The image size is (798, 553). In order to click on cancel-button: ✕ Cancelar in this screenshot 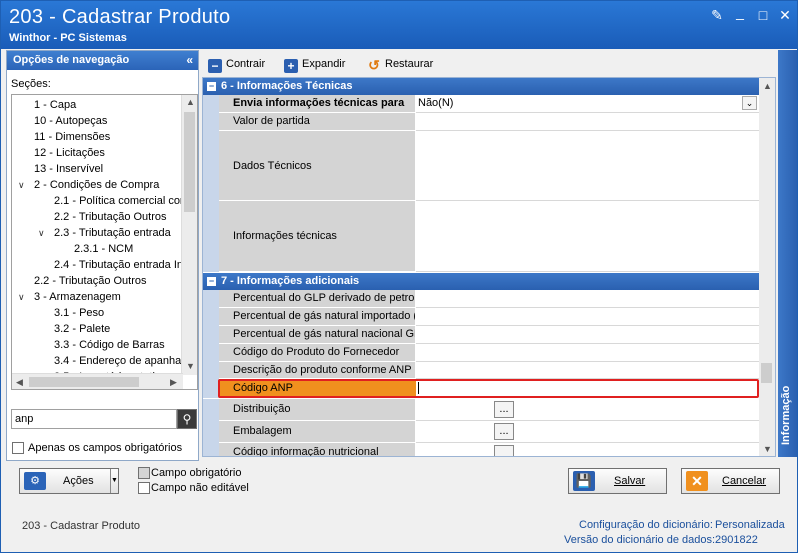, I will do `click(730, 481)`.